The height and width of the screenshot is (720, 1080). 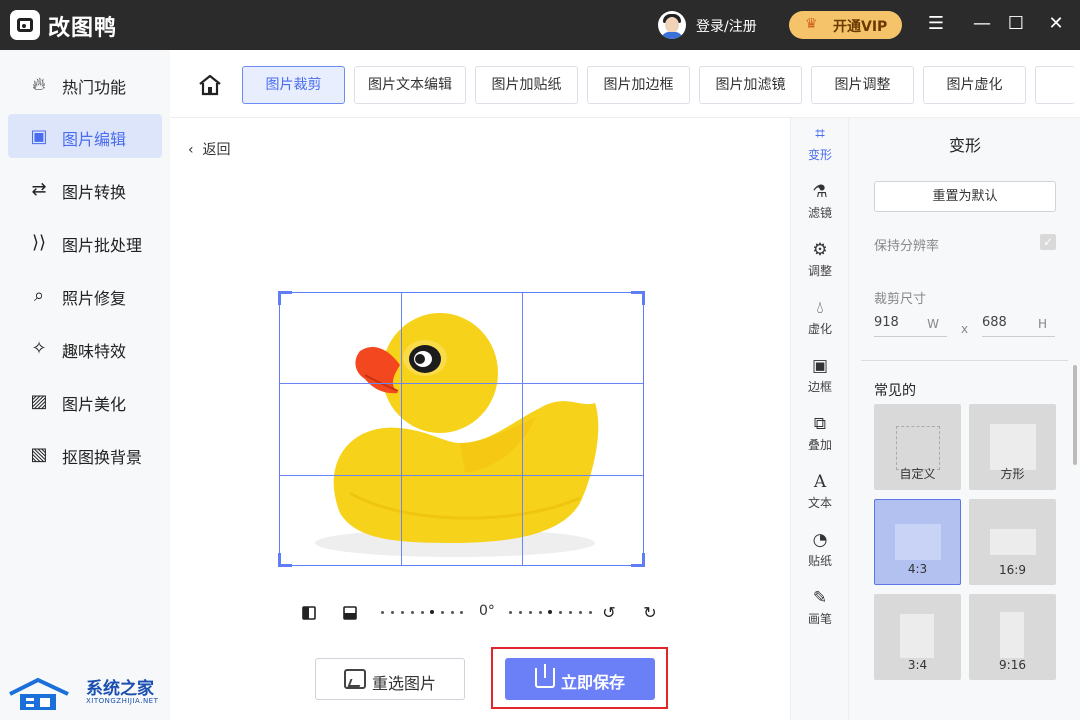 I want to click on grid-line-h1, so click(x=461, y=383).